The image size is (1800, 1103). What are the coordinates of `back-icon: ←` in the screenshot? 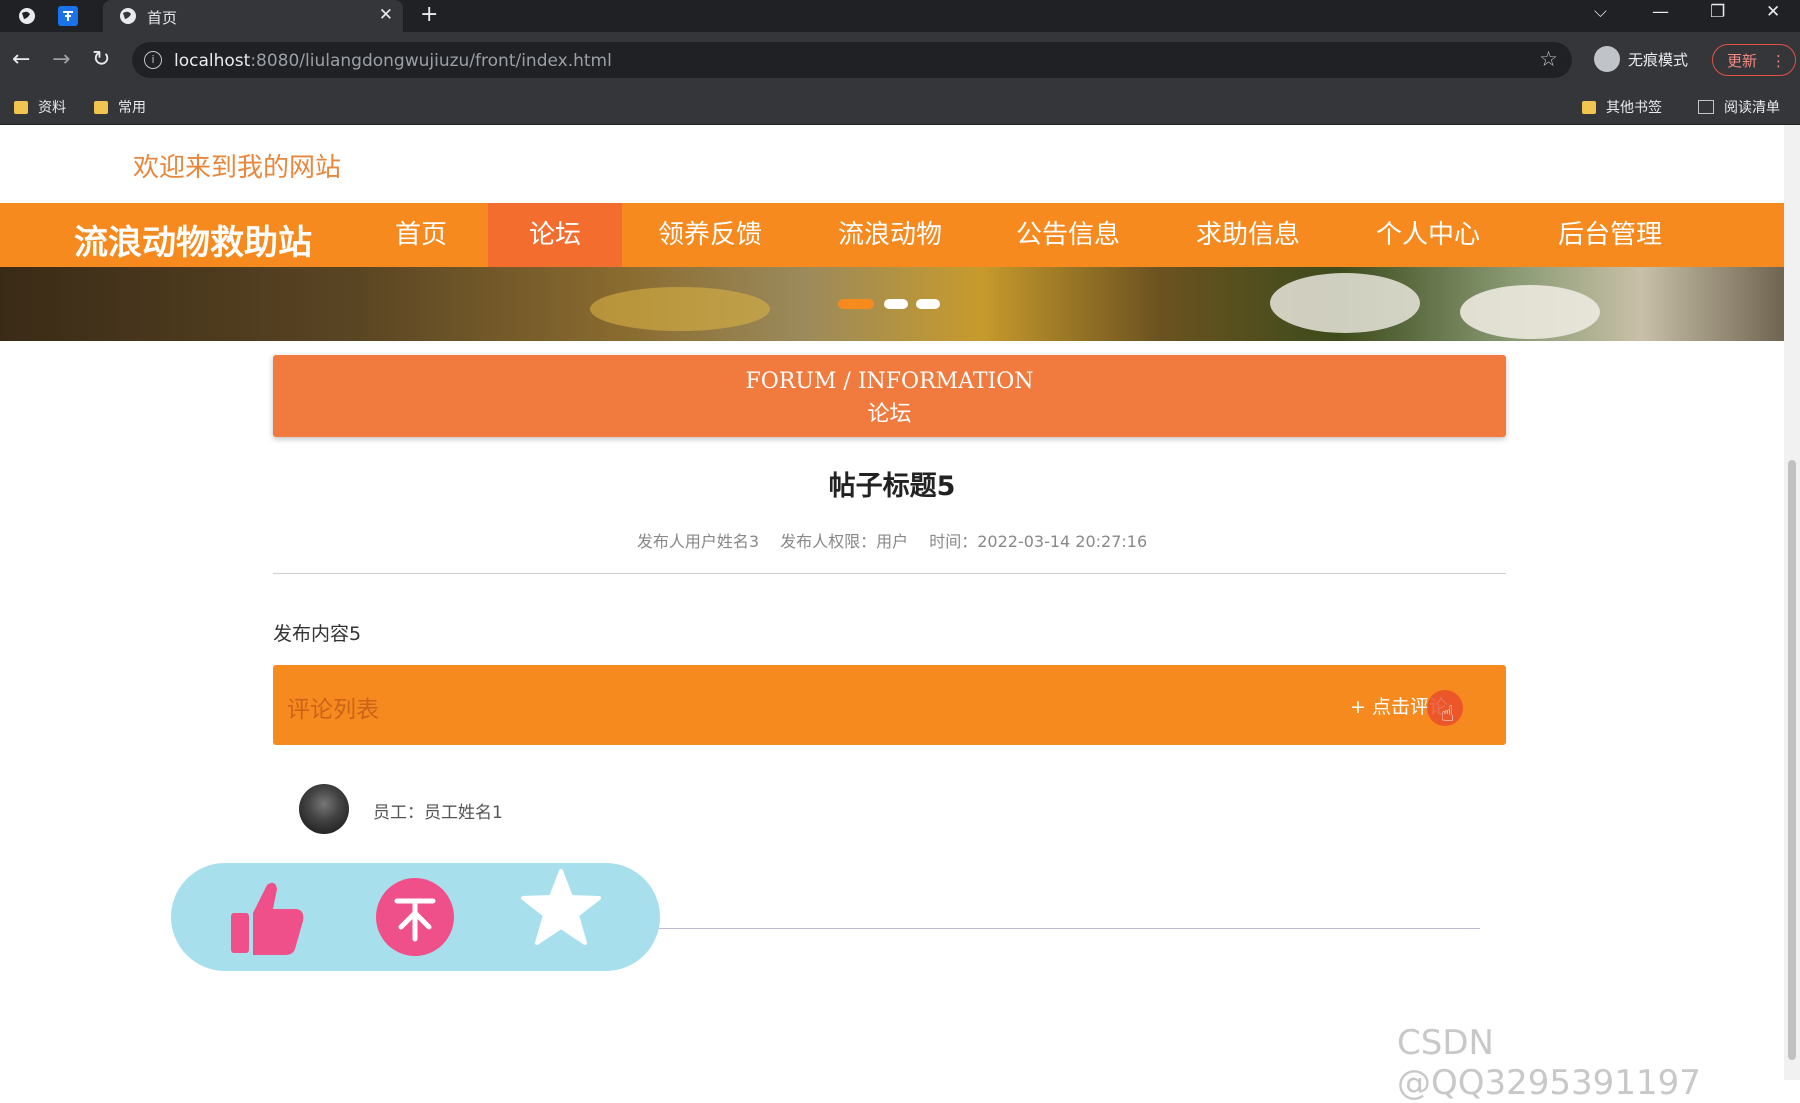 It's located at (21, 60).